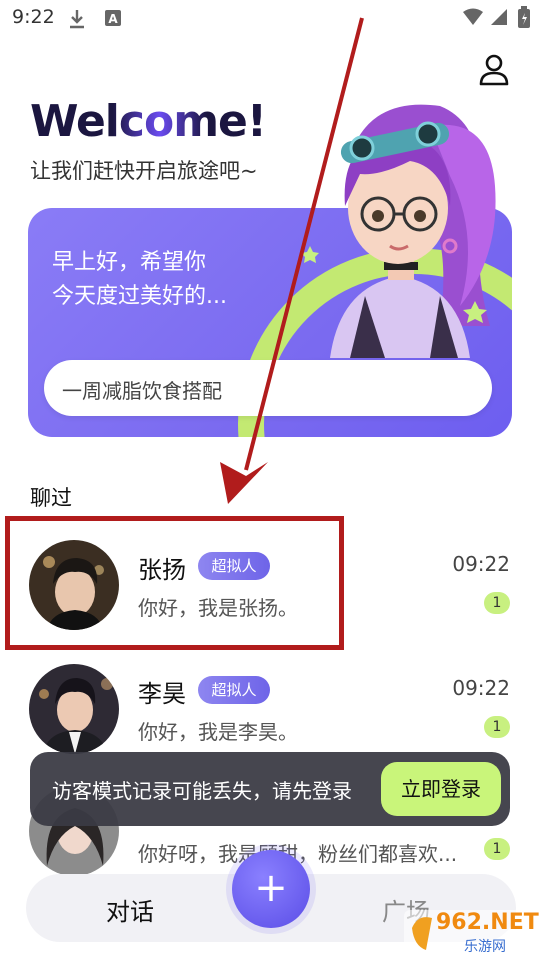 The width and height of the screenshot is (540, 964). I want to click on svg-text: A, so click(113, 19).